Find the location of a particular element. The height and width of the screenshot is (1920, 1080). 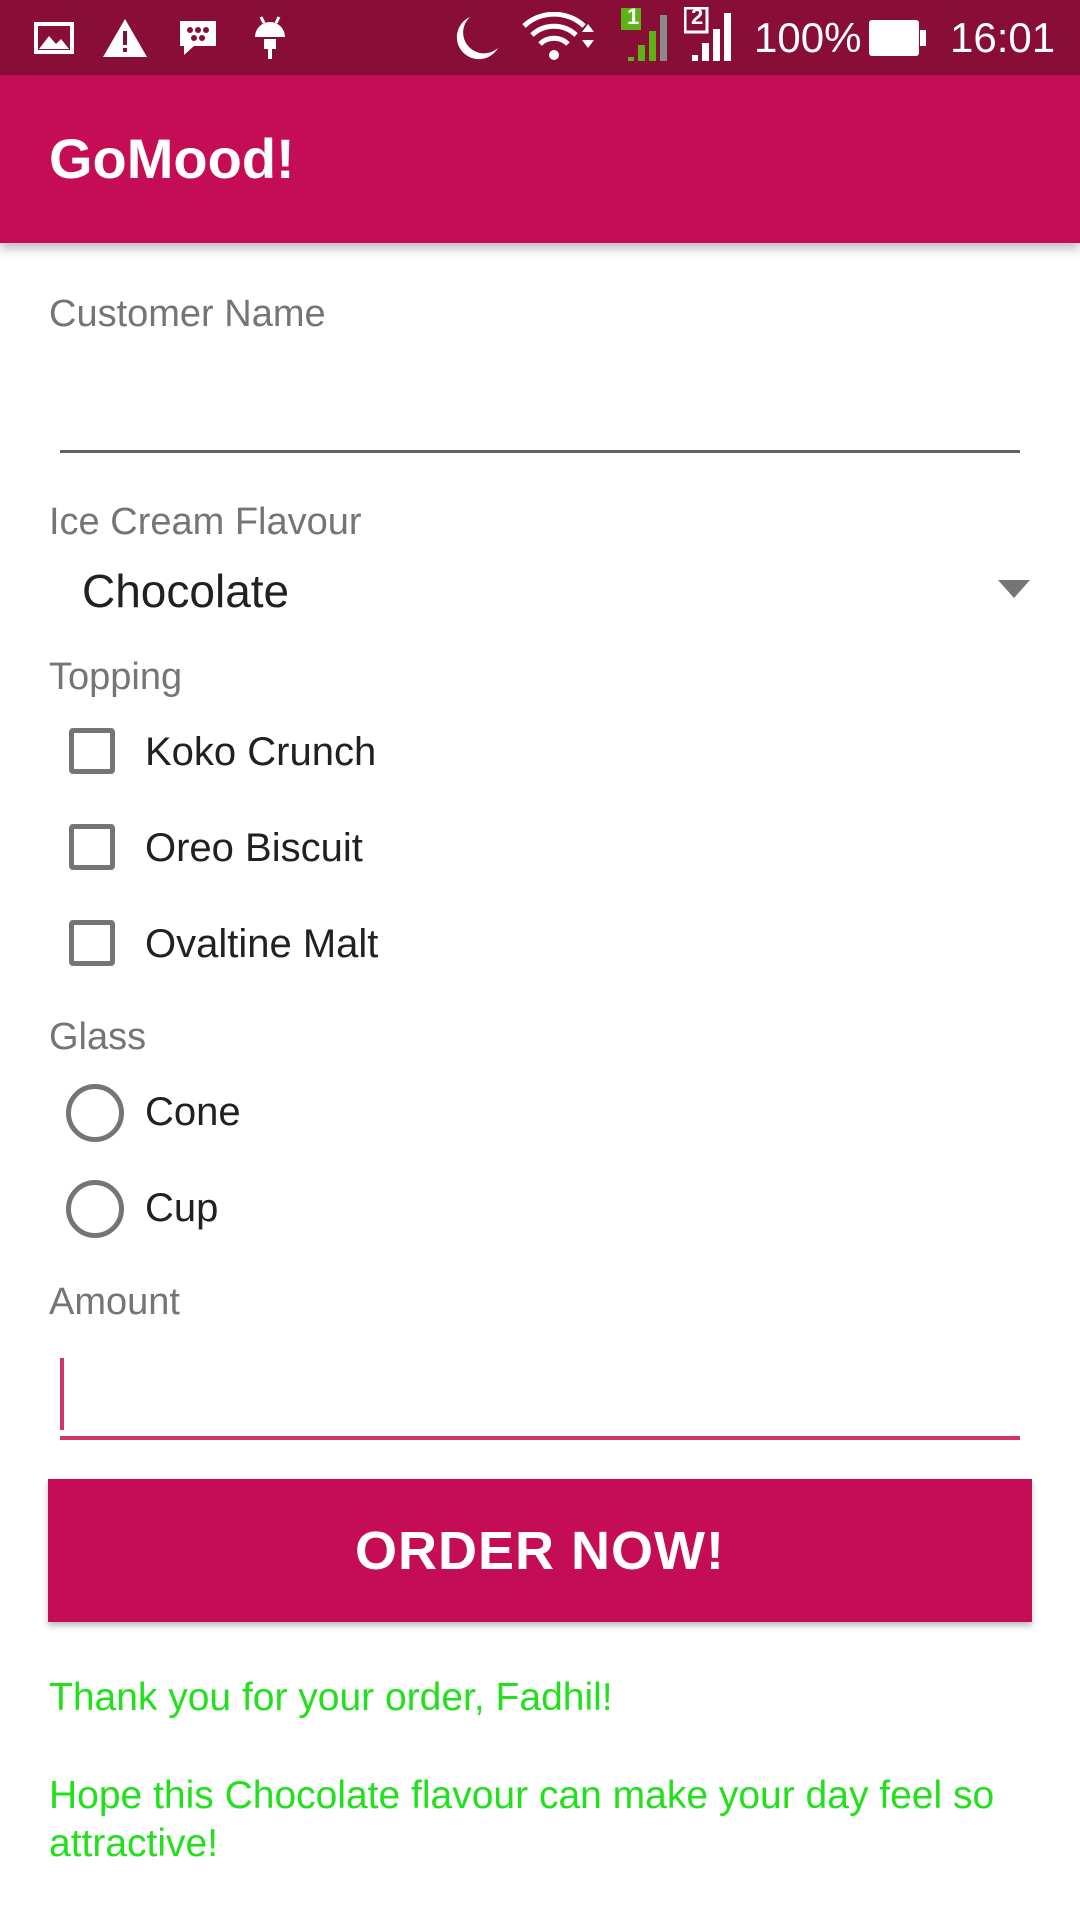

moon-icon is located at coordinates (475, 38).